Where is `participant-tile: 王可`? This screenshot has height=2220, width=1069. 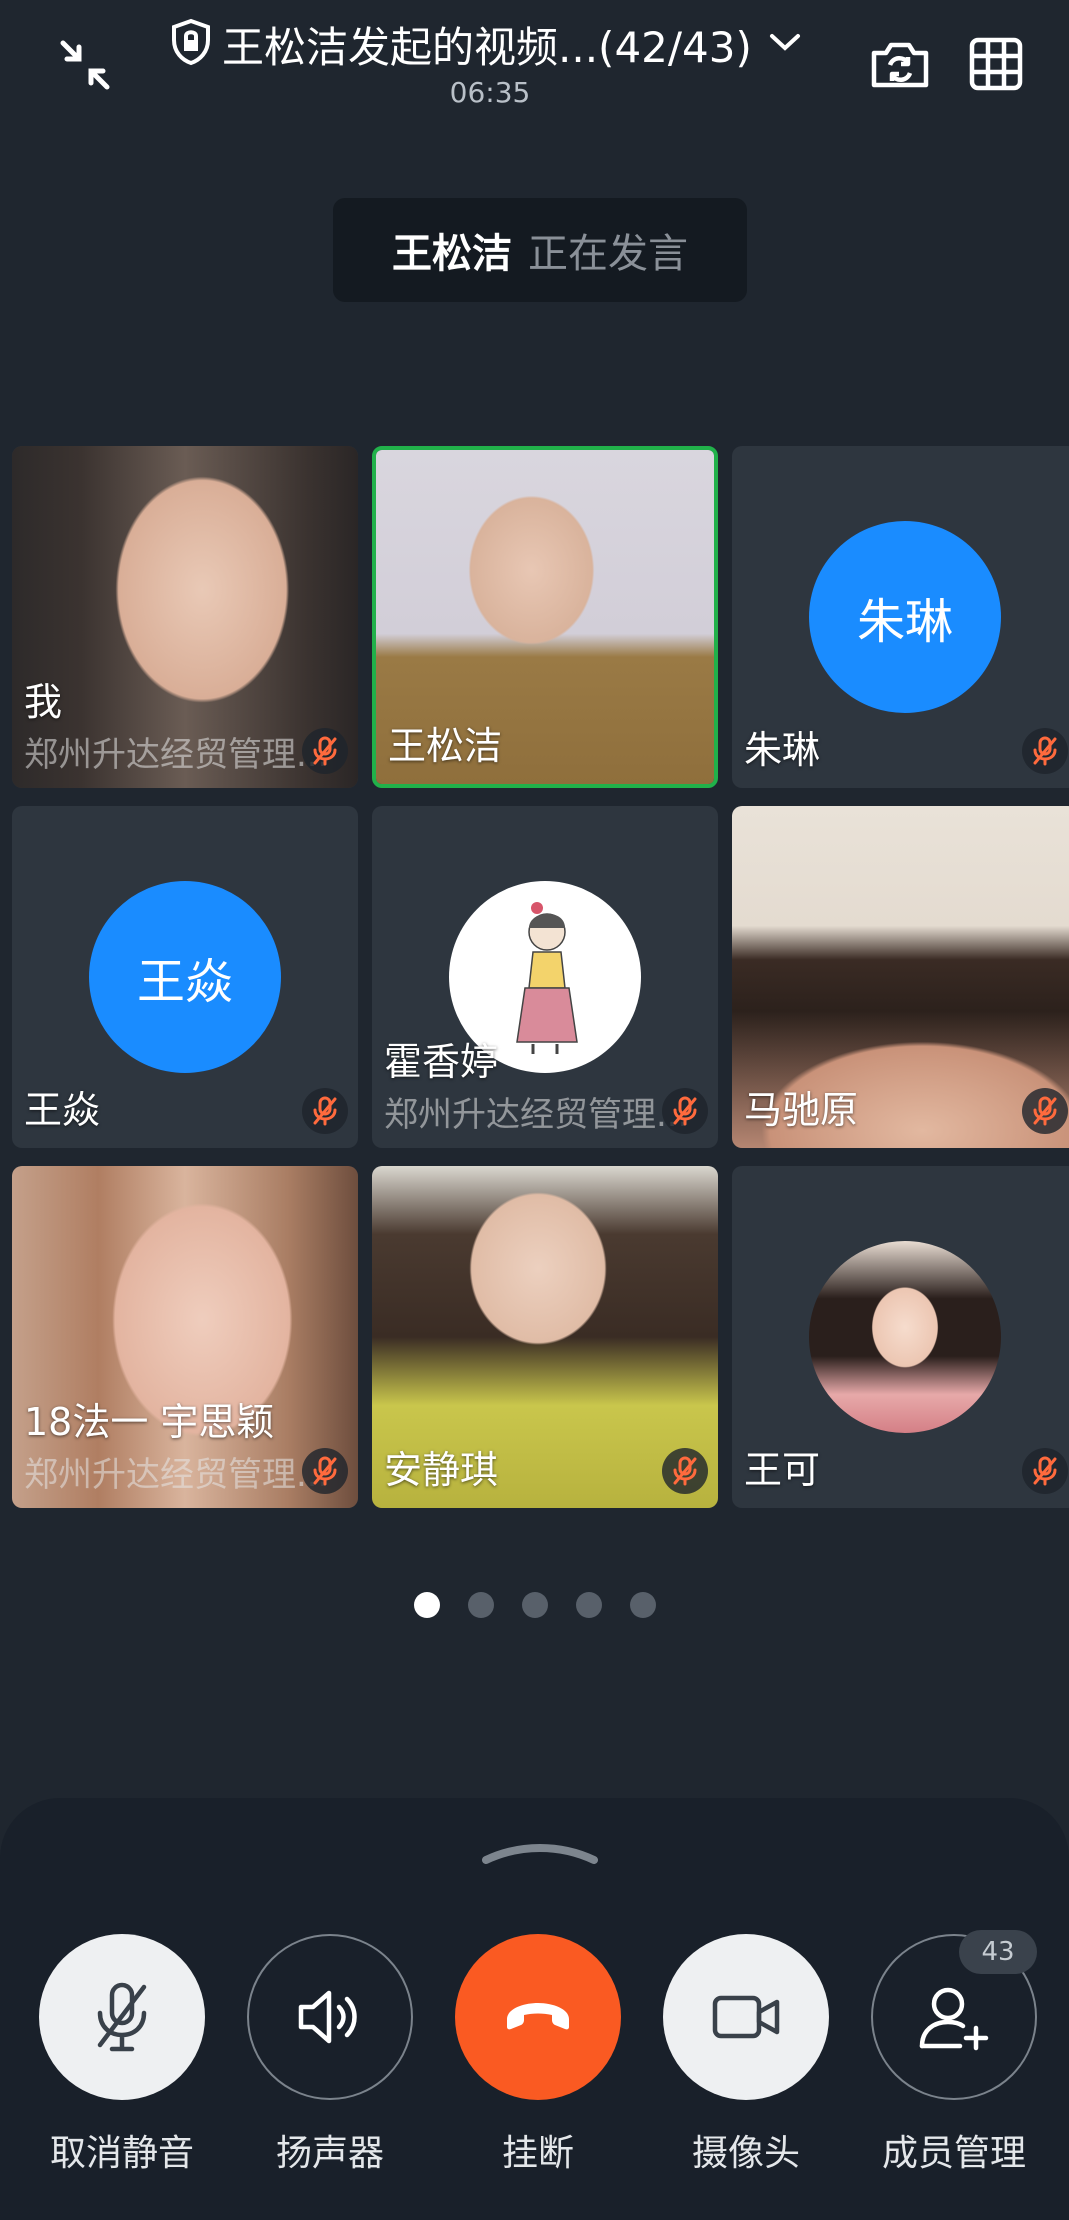
participant-tile: 王可 is located at coordinates (900, 1337).